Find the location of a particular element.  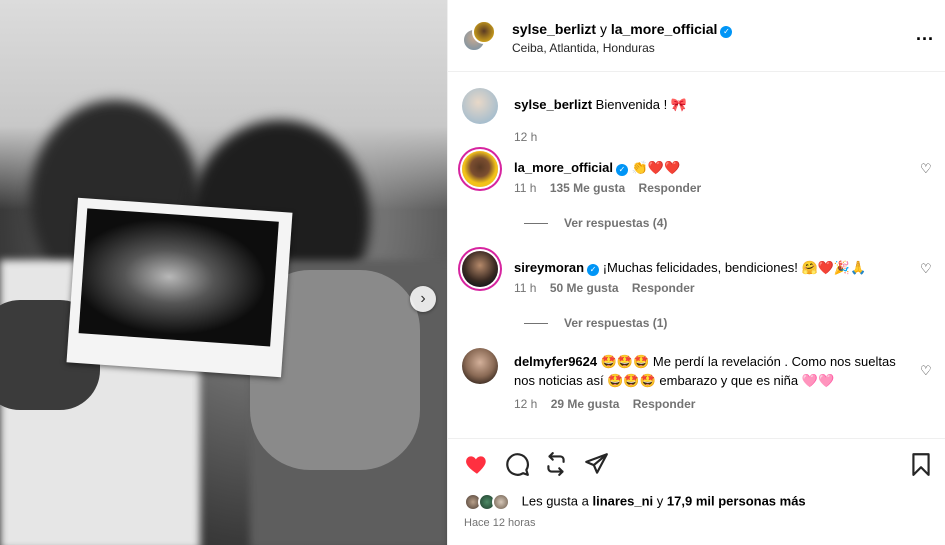

comment-meta: 11 h 135 Me gusta Responder is located at coordinates (612, 188).